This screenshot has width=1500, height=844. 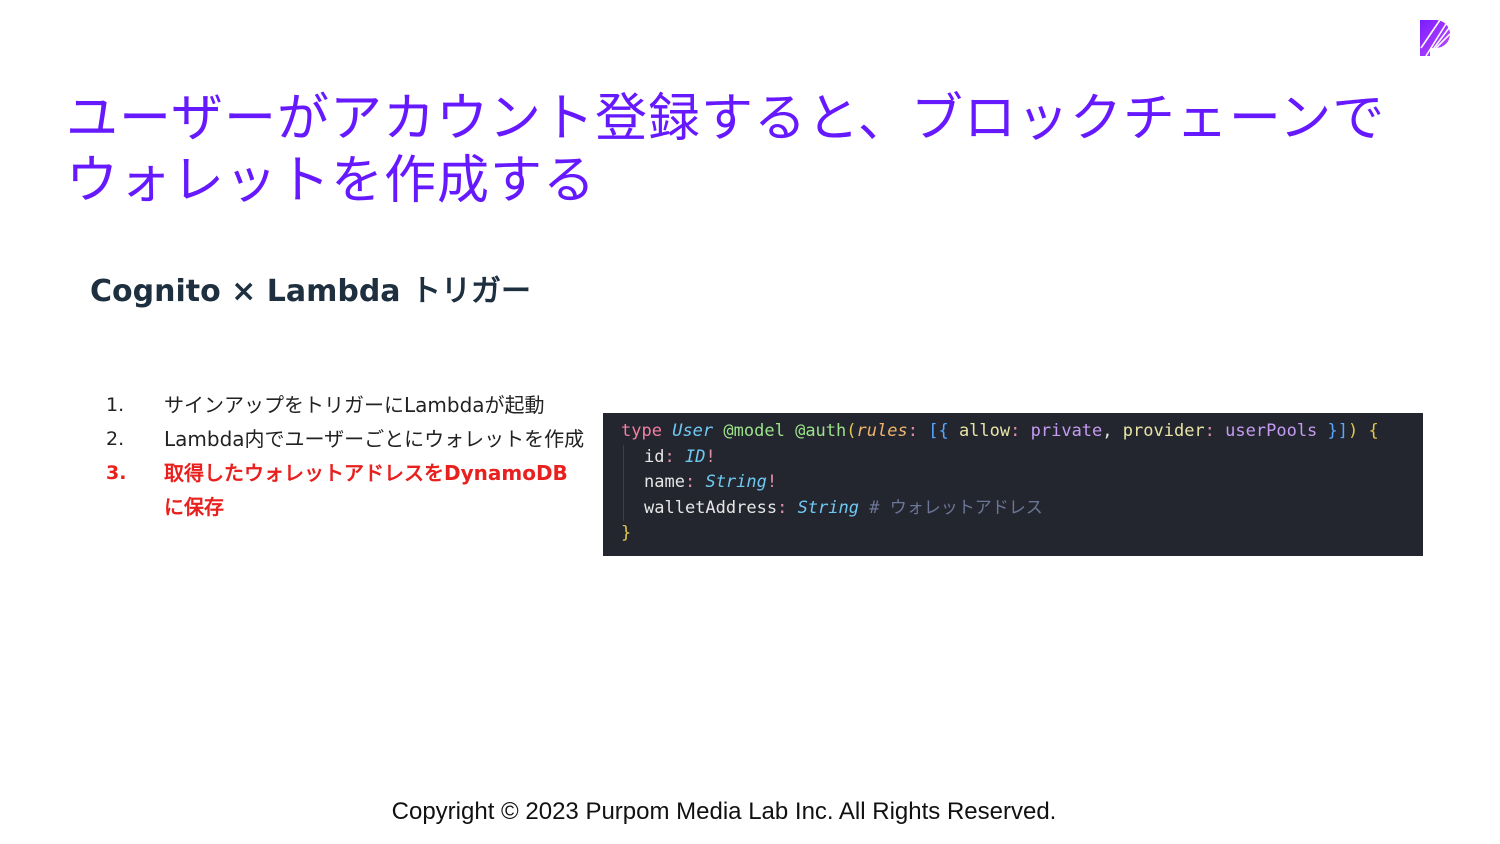 I want to click on code-token: ID, so click(x=695, y=456).